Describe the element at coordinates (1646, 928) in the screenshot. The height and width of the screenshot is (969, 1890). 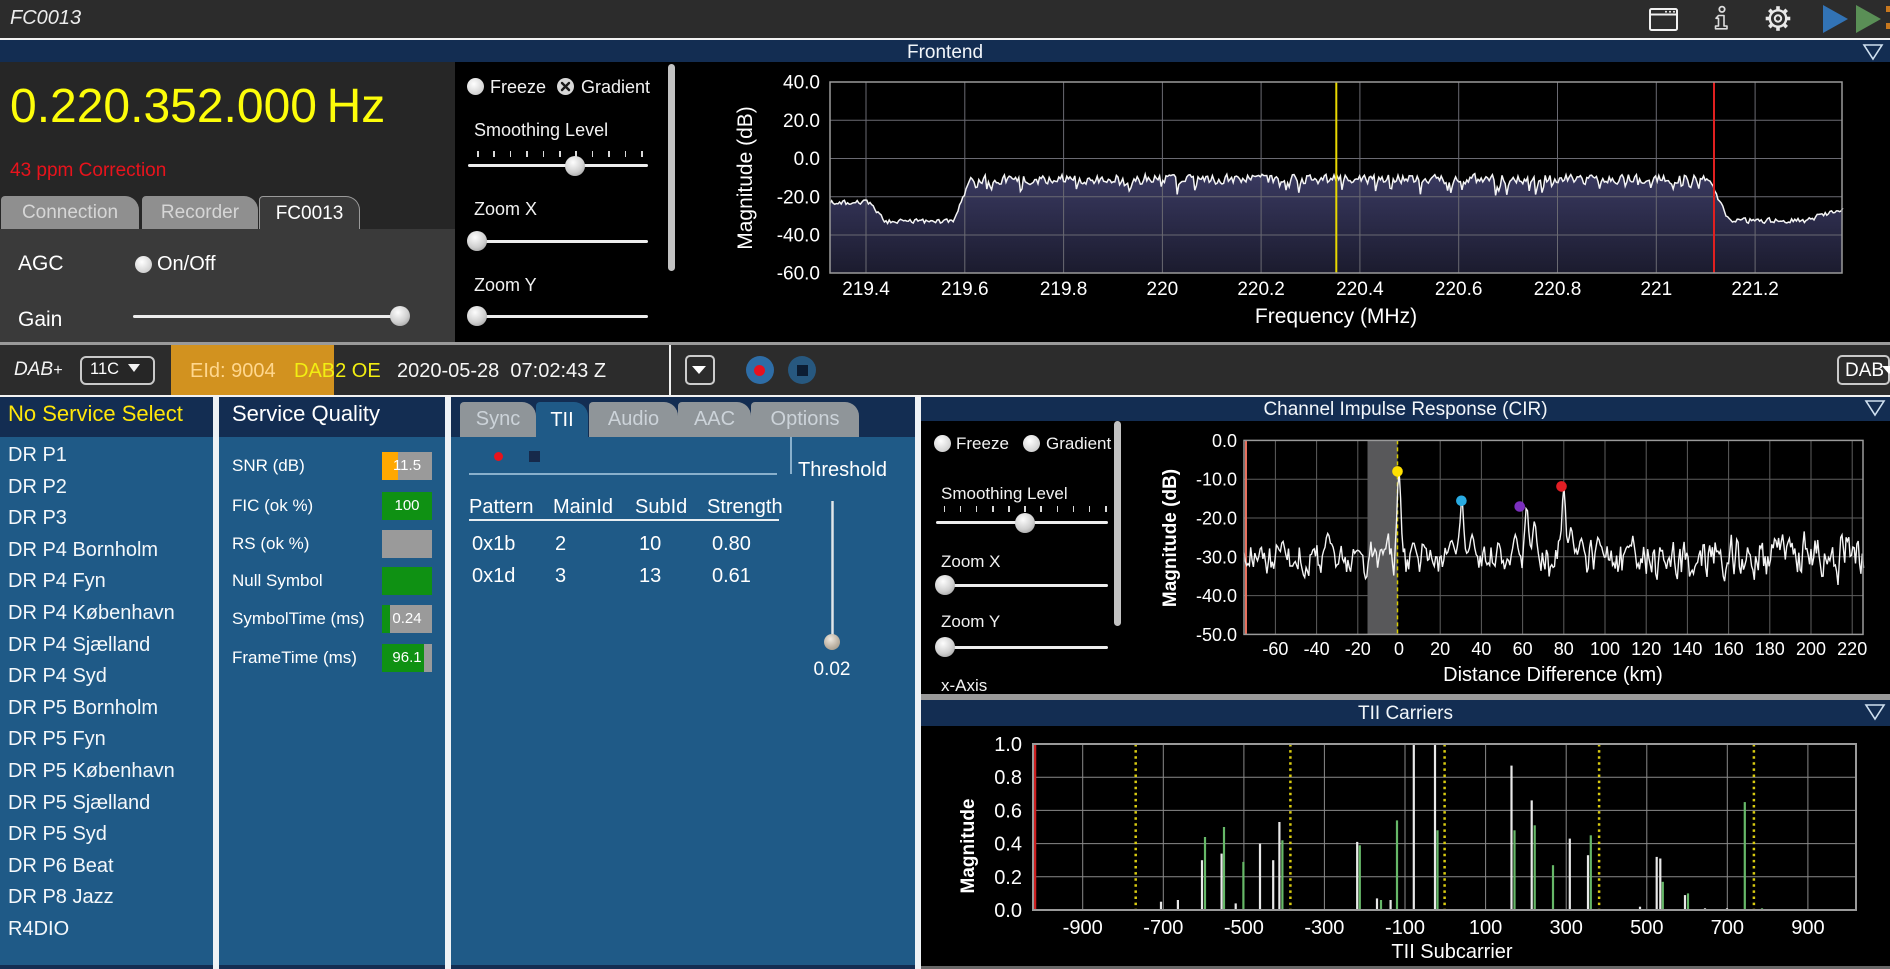
I see `svg-text: 500` at that location.